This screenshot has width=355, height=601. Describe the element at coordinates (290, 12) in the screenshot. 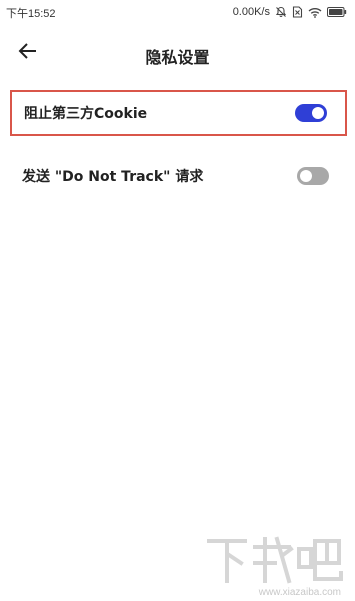

I see `status-icons: 0.00K/s` at that location.